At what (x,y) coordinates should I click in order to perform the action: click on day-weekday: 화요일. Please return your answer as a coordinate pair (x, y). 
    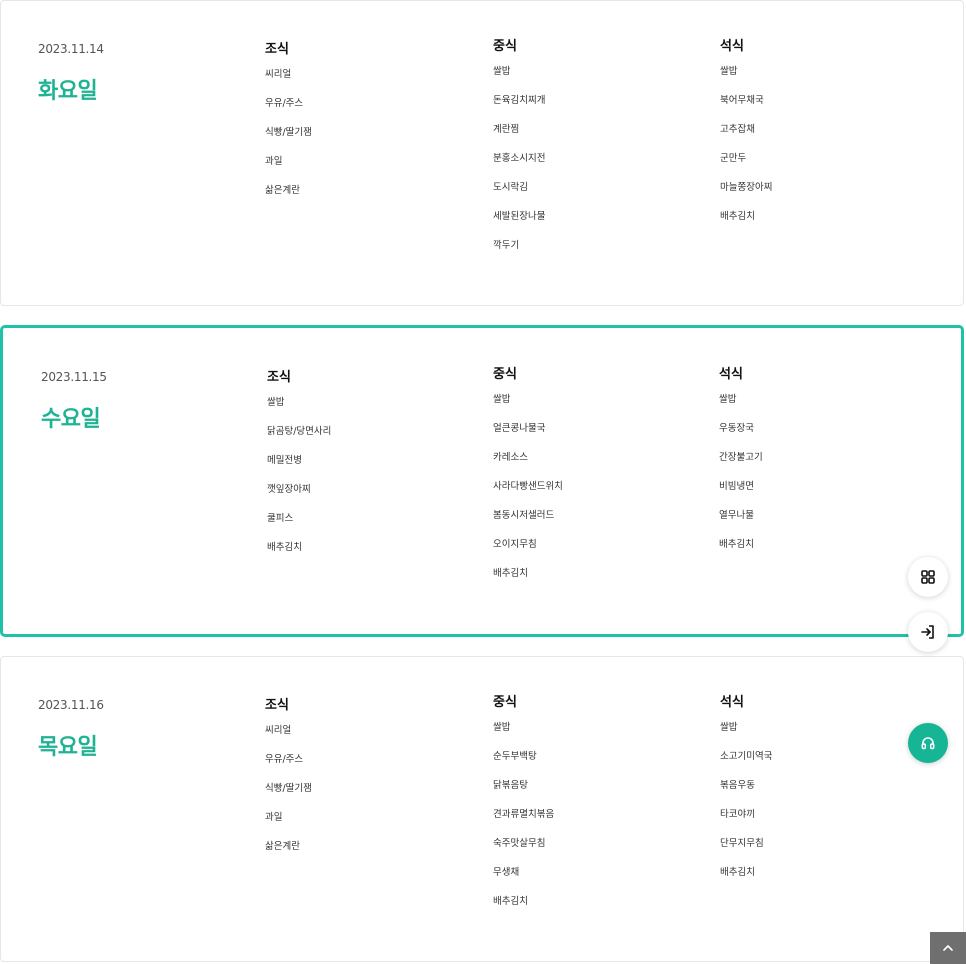
    Looking at the image, I should click on (68, 91).